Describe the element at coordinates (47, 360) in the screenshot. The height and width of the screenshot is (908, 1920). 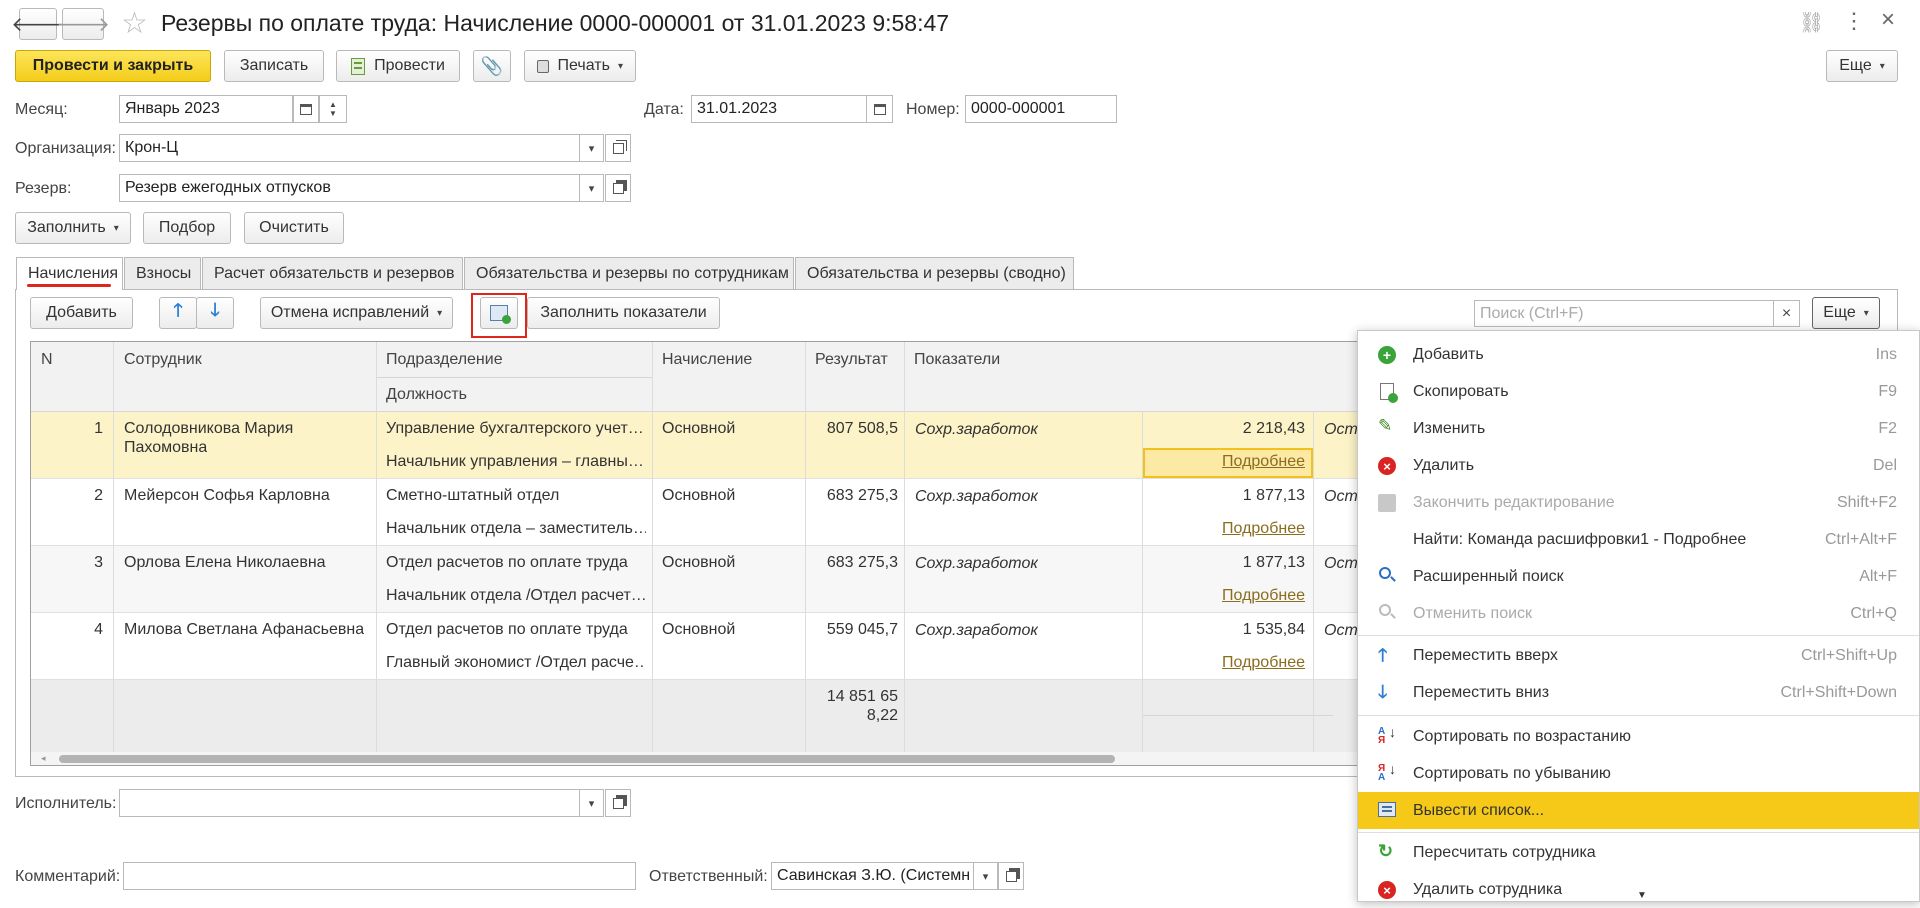
I see `column-header-n: N` at that location.